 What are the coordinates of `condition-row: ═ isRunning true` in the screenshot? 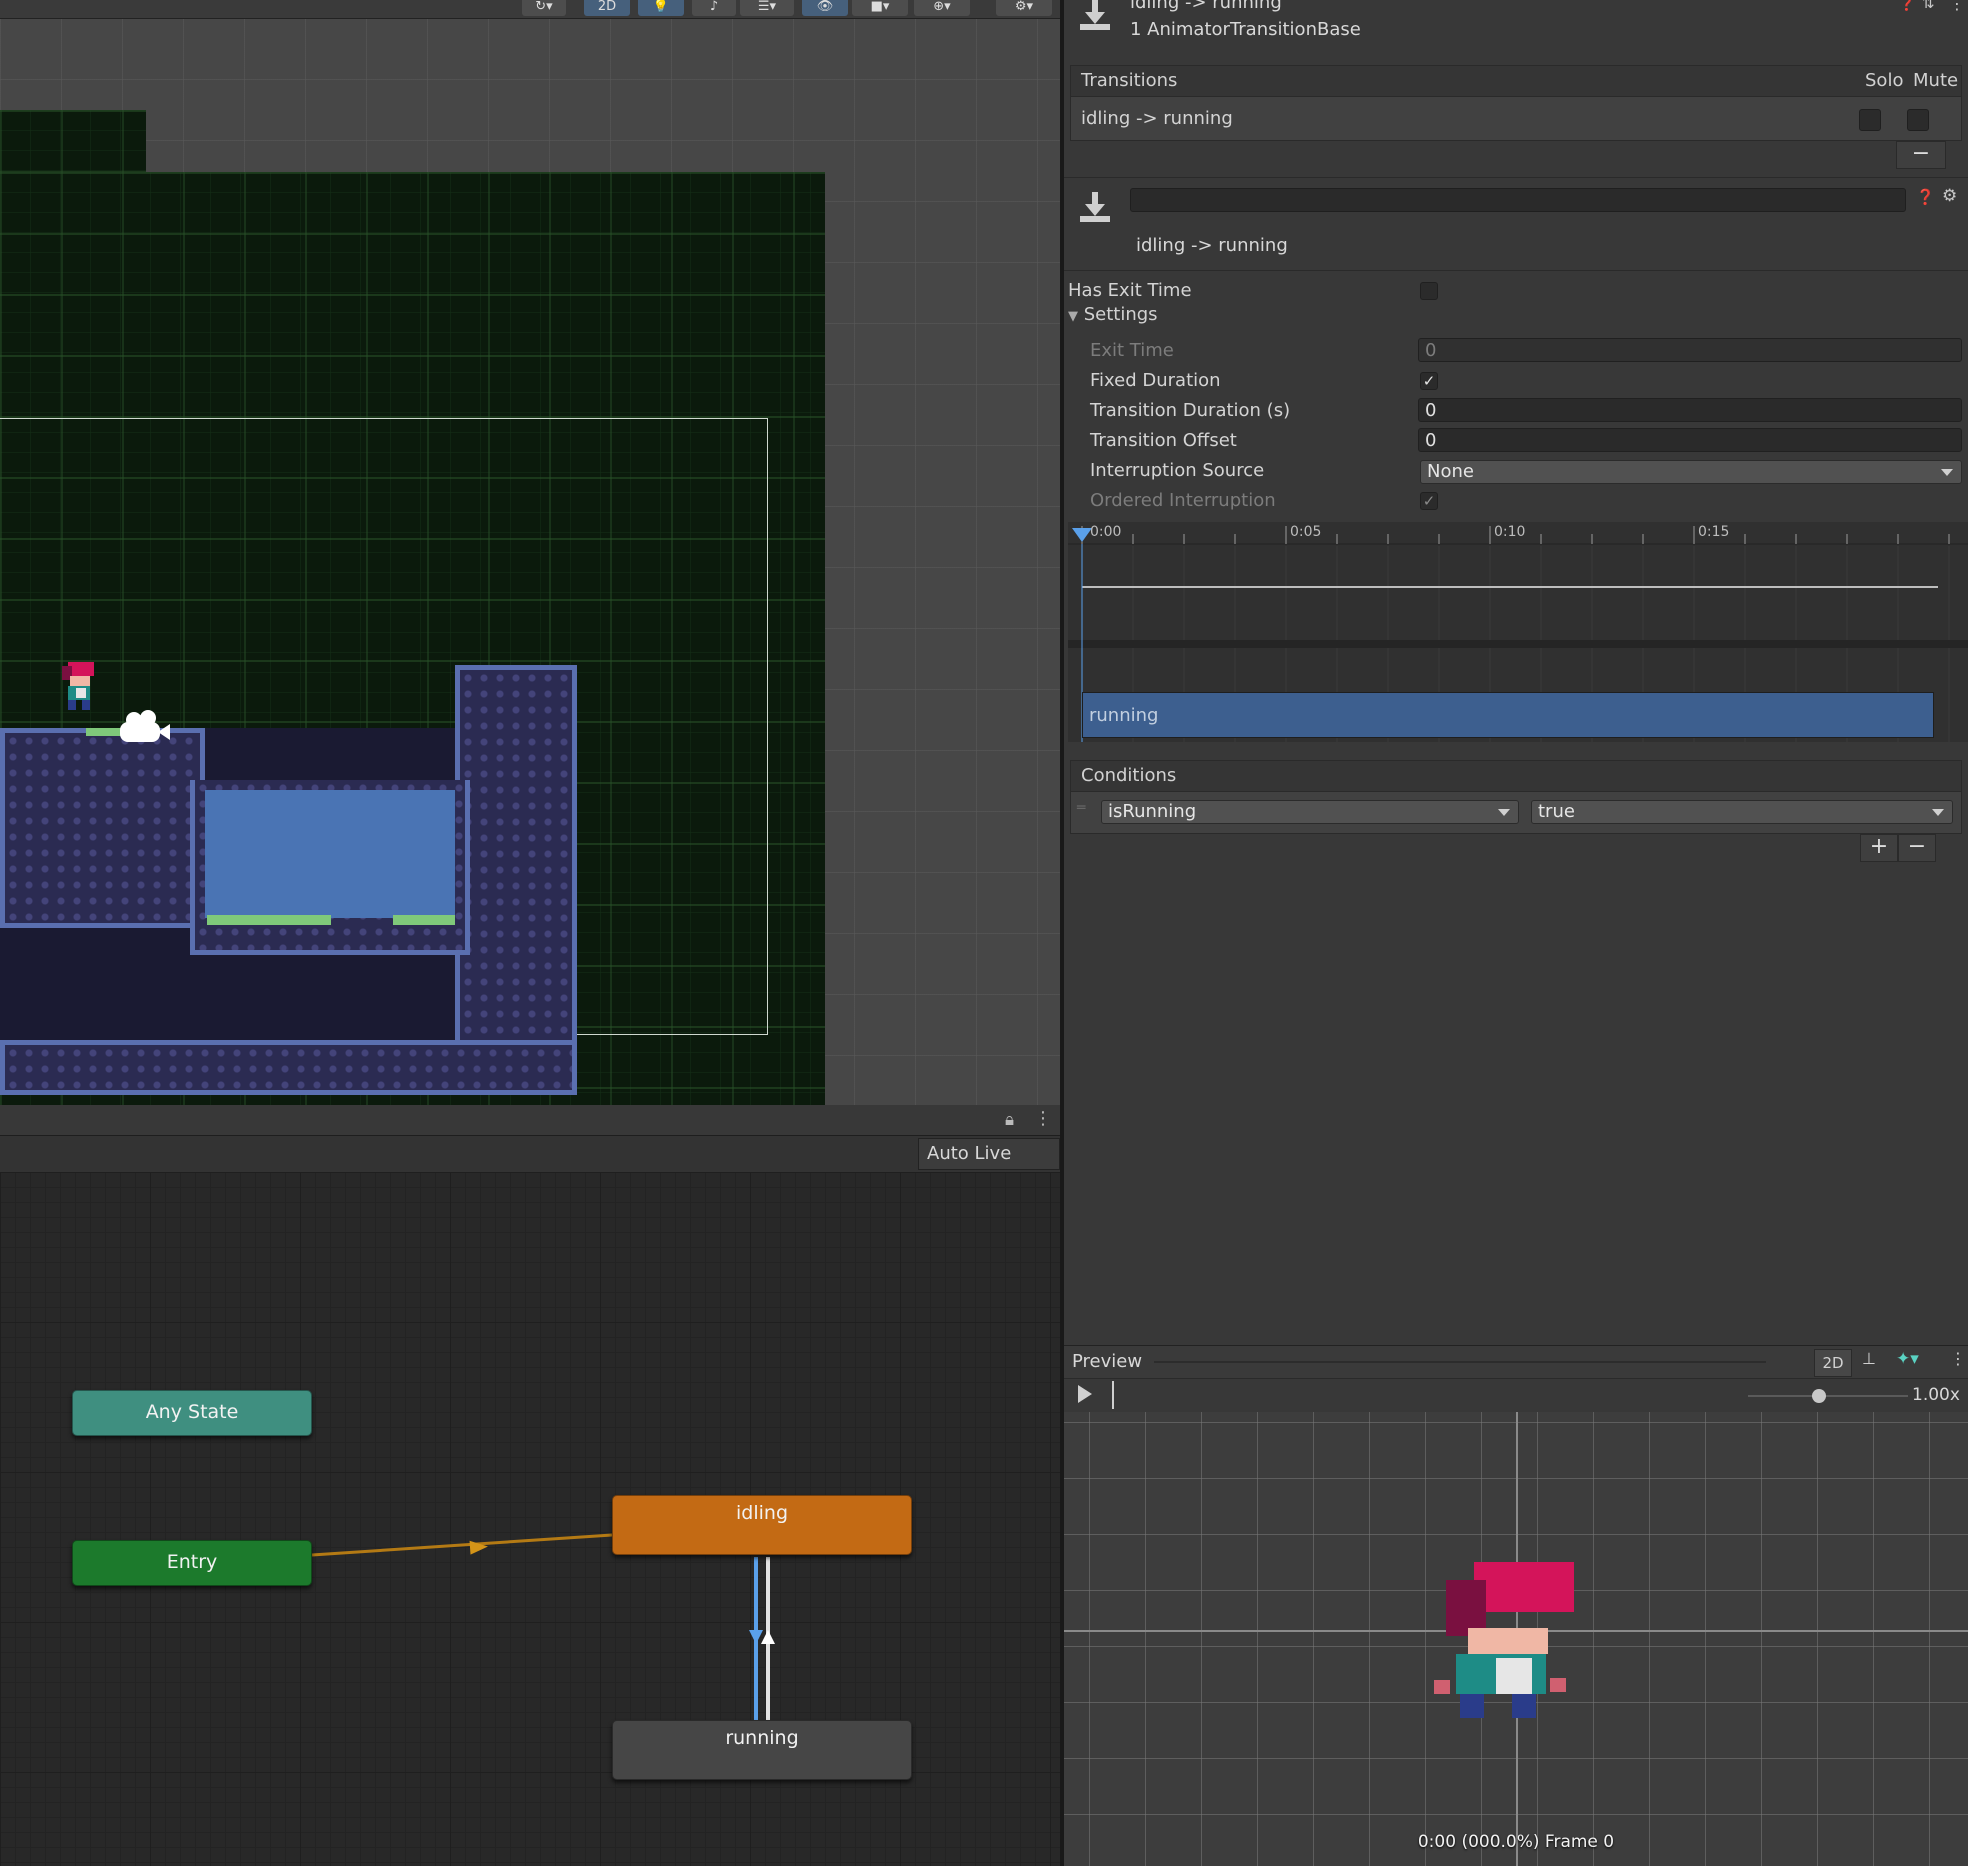 It's located at (1516, 813).